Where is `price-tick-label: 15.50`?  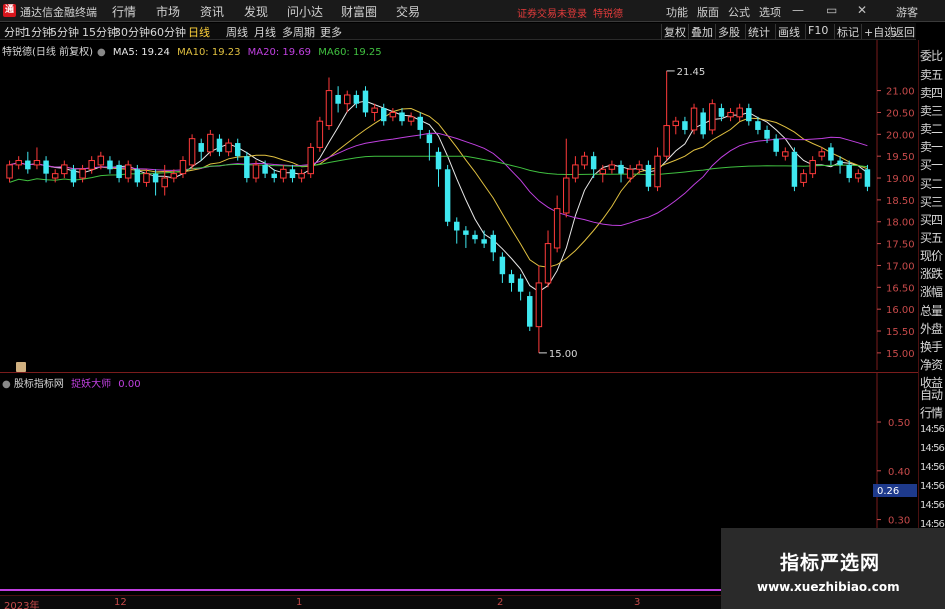
price-tick-label: 15.50 is located at coordinates (900, 332).